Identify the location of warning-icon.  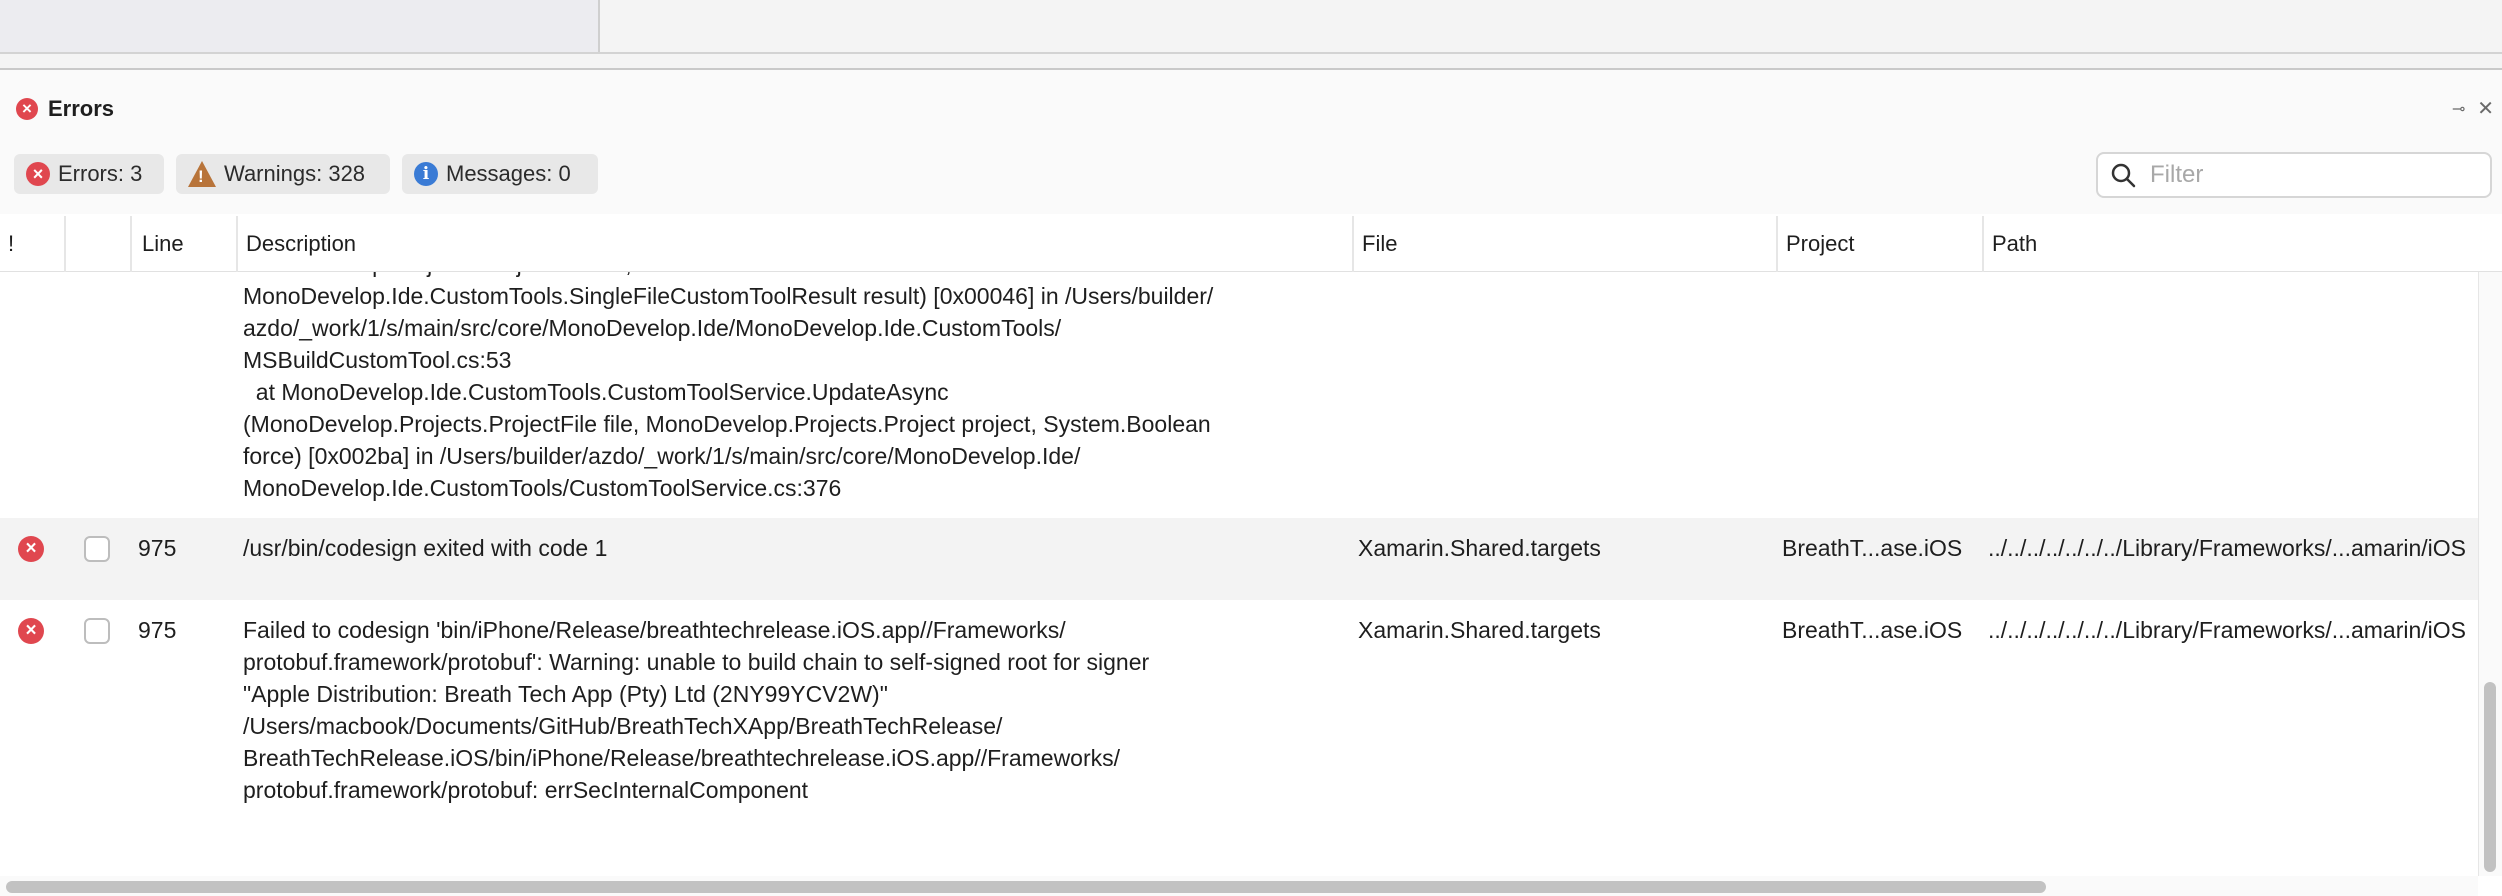
(202, 174).